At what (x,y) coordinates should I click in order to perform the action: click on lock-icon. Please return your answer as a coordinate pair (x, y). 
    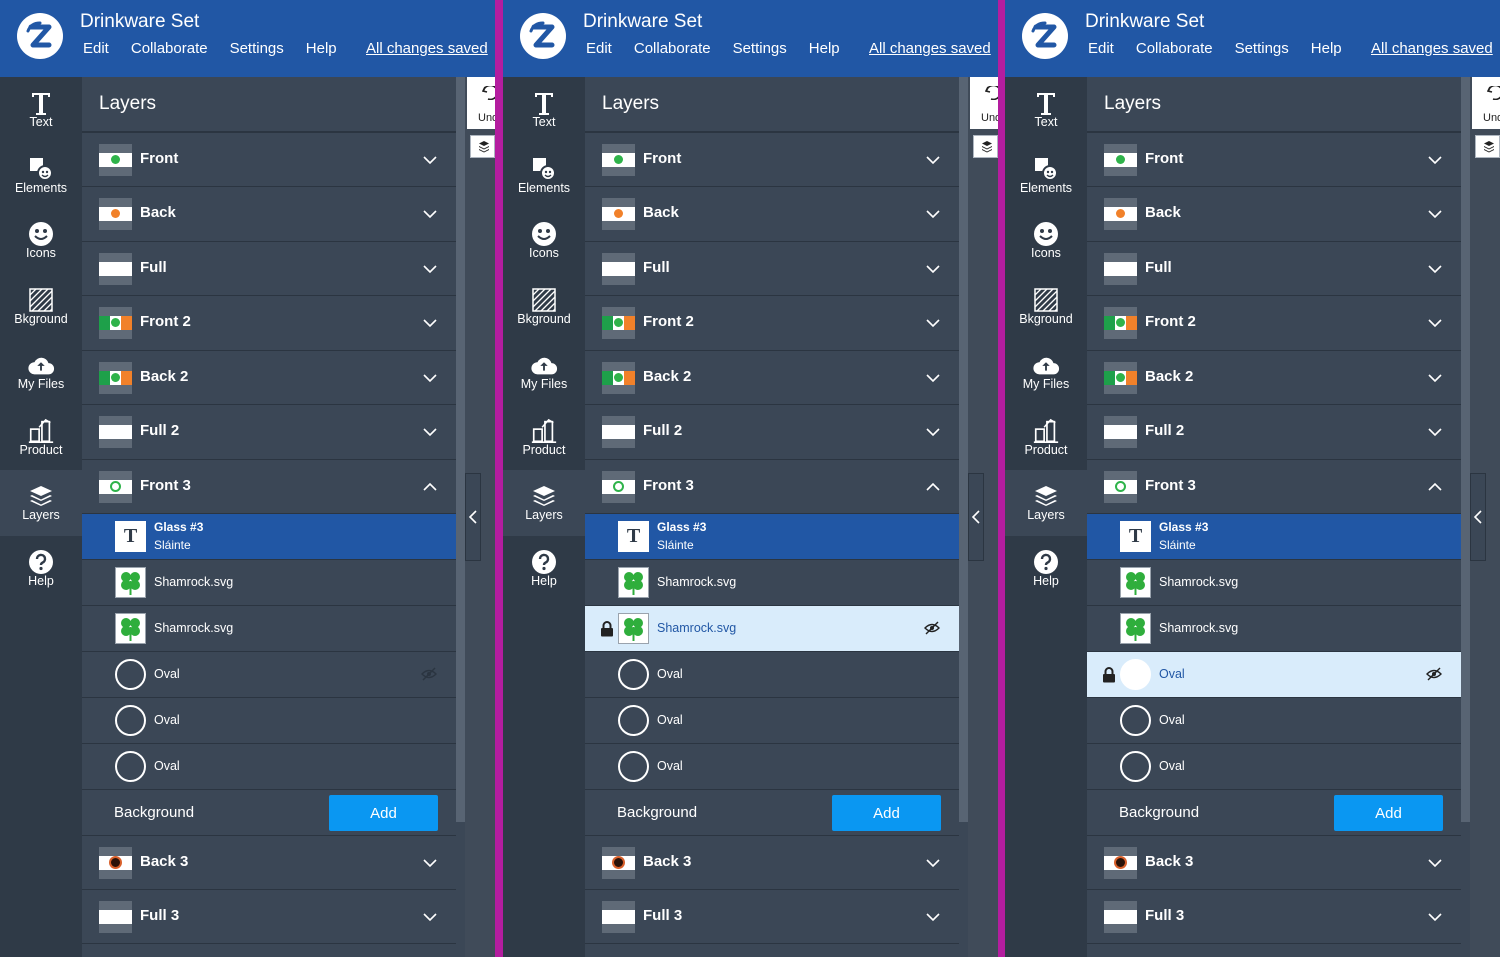
    Looking at the image, I should click on (1109, 675).